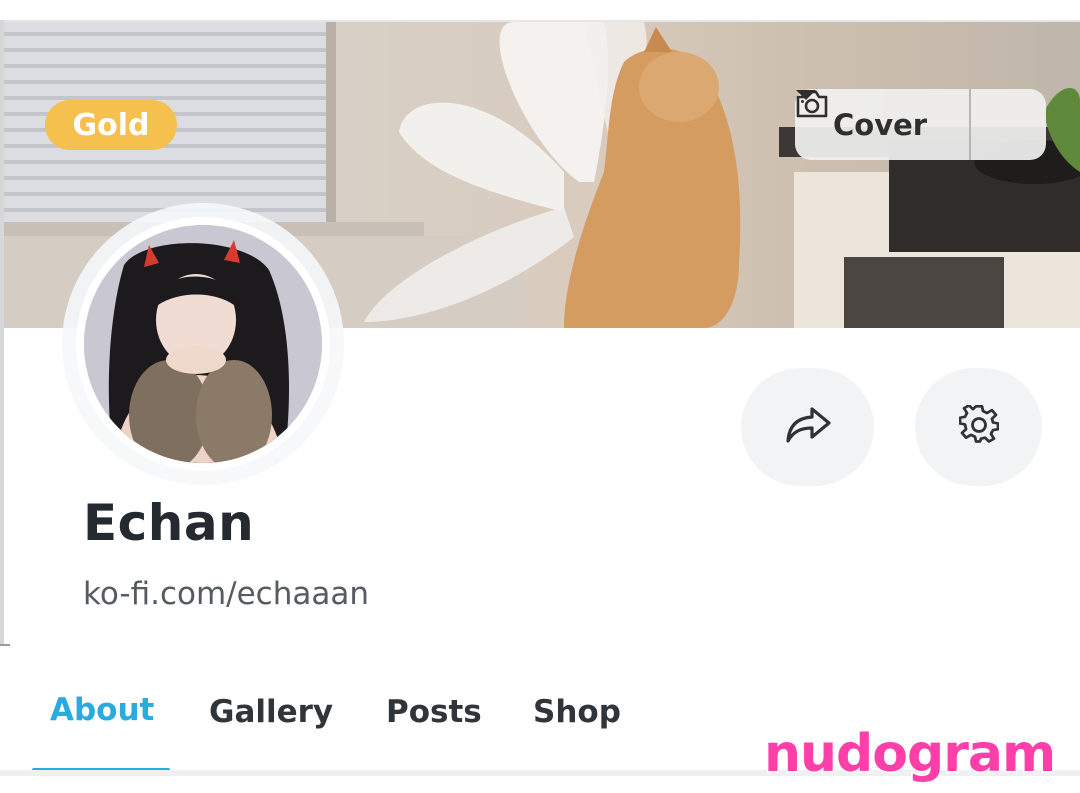 This screenshot has width=1080, height=793. I want to click on tab-shop: Shop, so click(577, 712).